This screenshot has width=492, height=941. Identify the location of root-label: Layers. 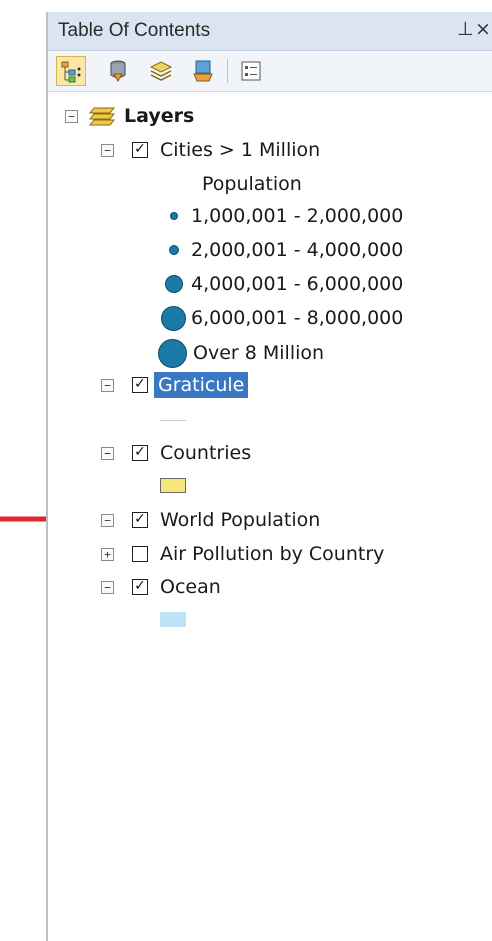
(159, 116).